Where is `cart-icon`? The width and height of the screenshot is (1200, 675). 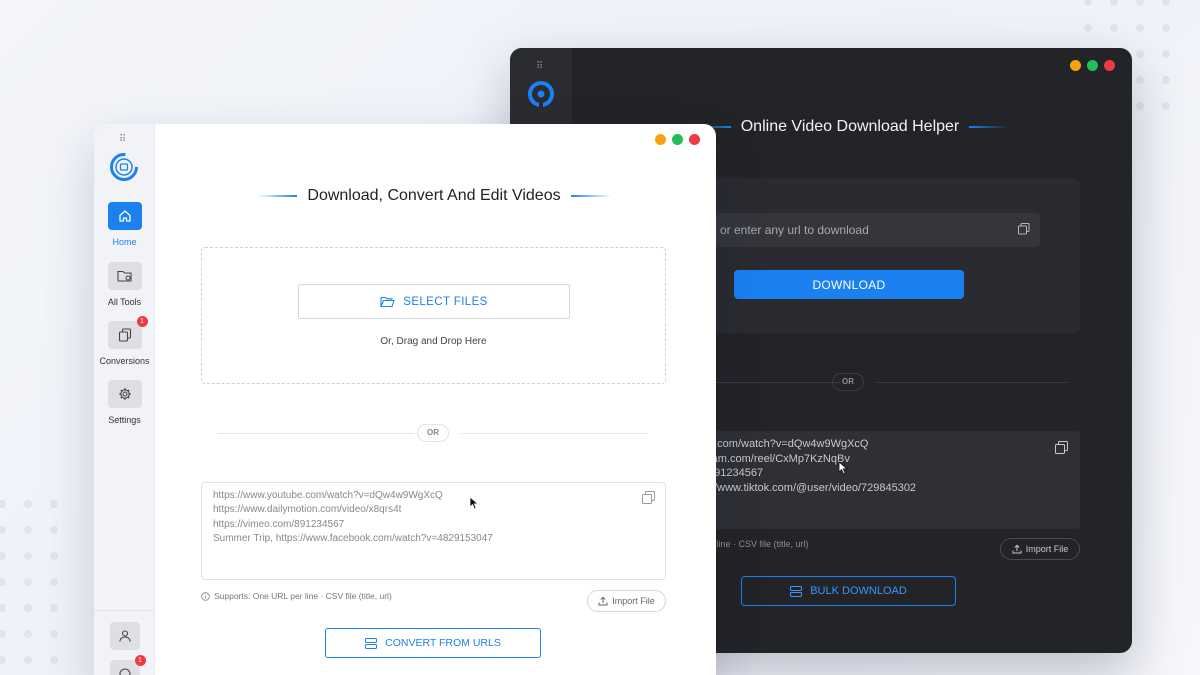
cart-icon is located at coordinates (124, 671).